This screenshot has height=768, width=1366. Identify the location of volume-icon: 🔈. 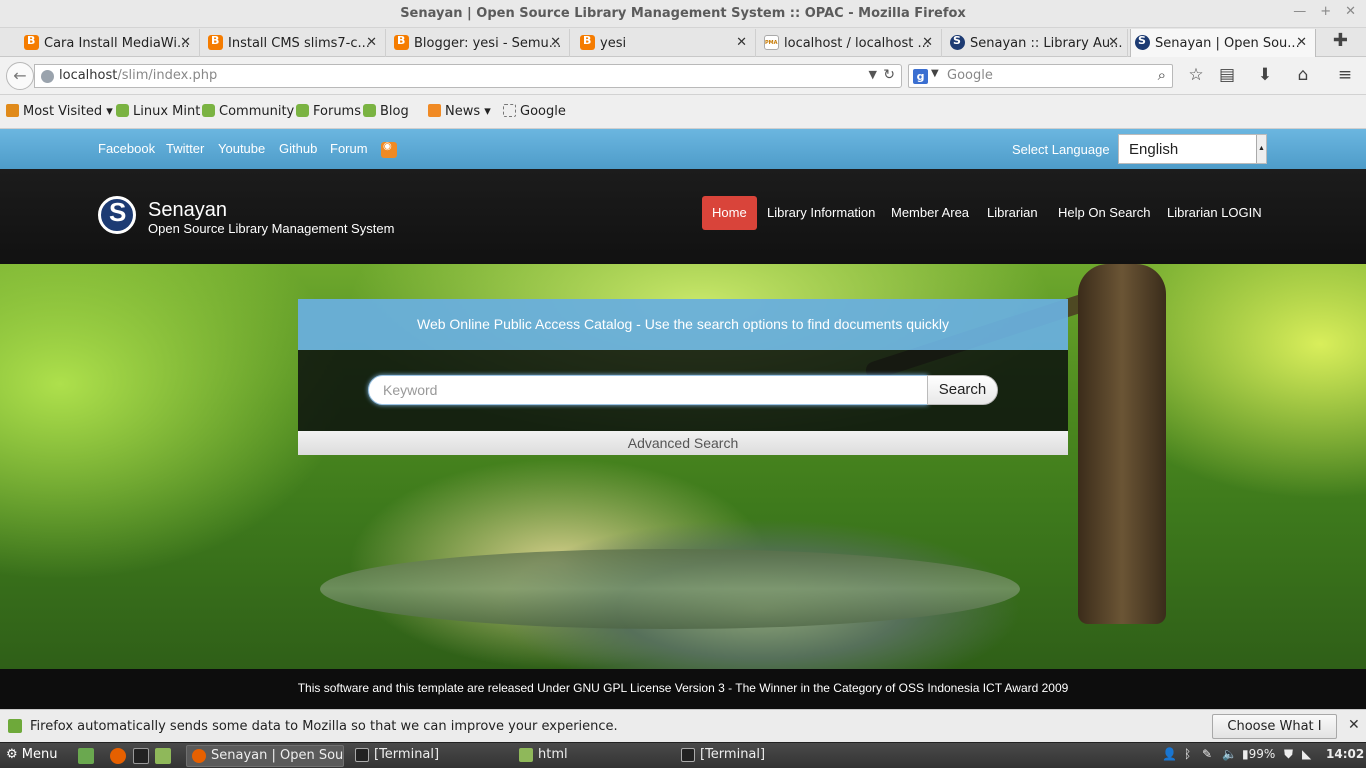
(1229, 754).